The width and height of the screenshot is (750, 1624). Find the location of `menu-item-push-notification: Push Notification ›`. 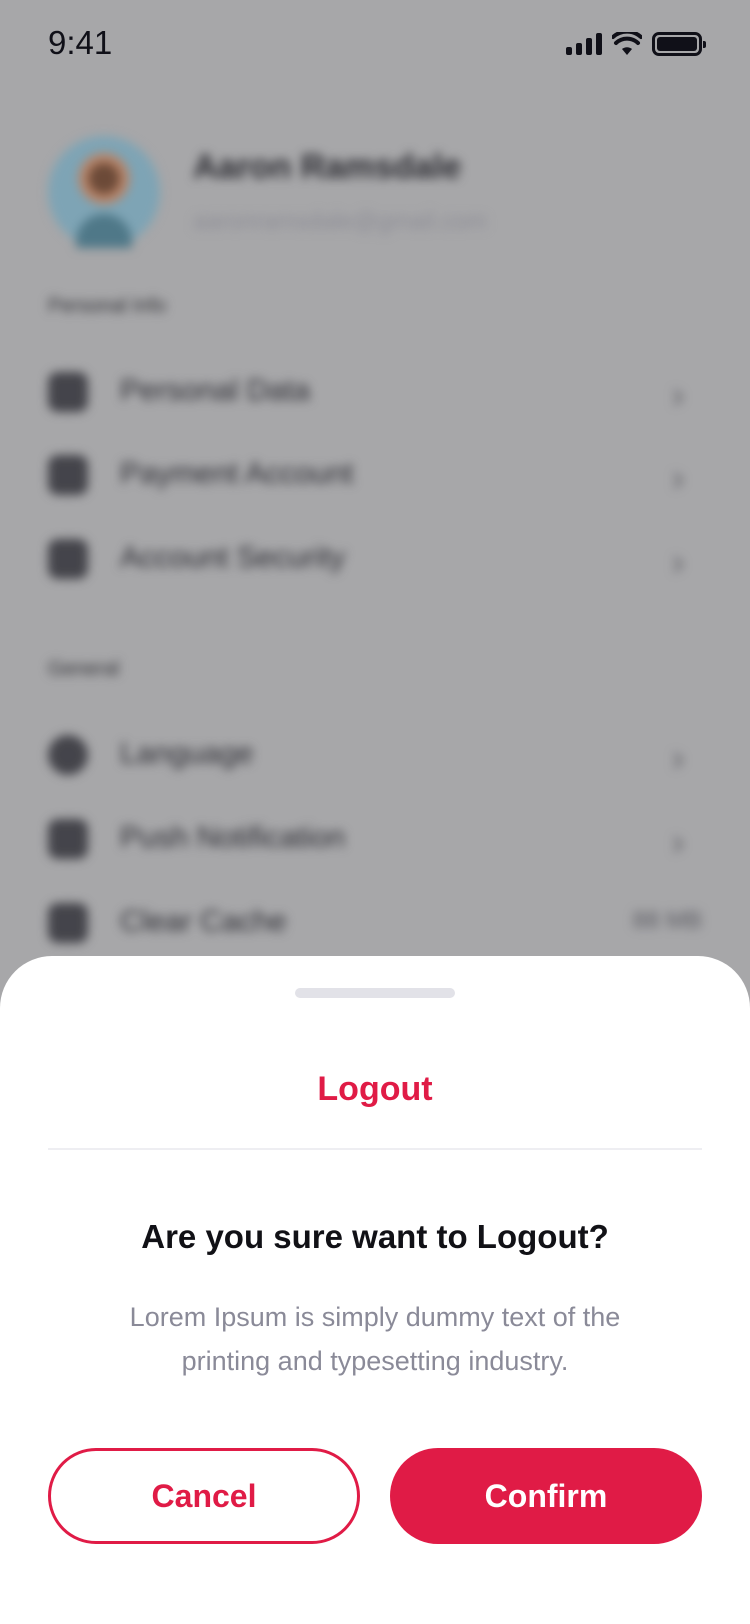

menu-item-push-notification: Push Notification › is located at coordinates (375, 839).